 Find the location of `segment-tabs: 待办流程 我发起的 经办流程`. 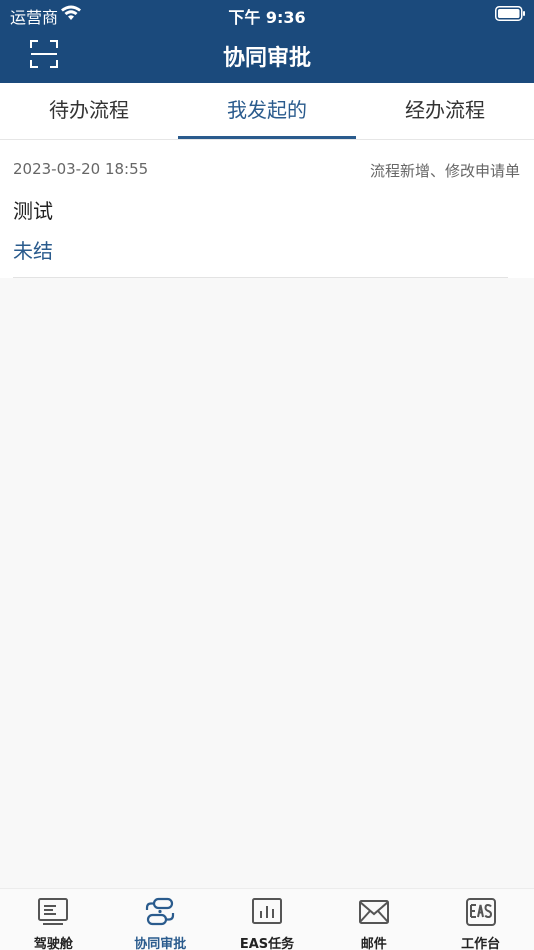

segment-tabs: 待办流程 我发起的 经办流程 is located at coordinates (267, 111).